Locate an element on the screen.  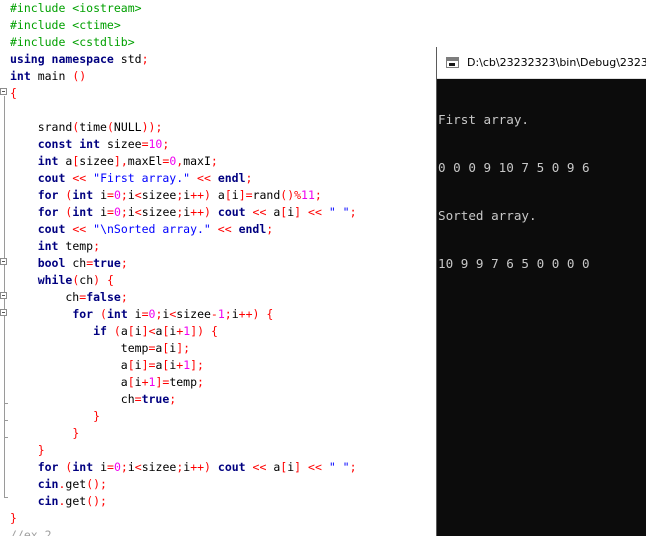
code-line: a[i+1]=temp; is located at coordinates (183, 382).